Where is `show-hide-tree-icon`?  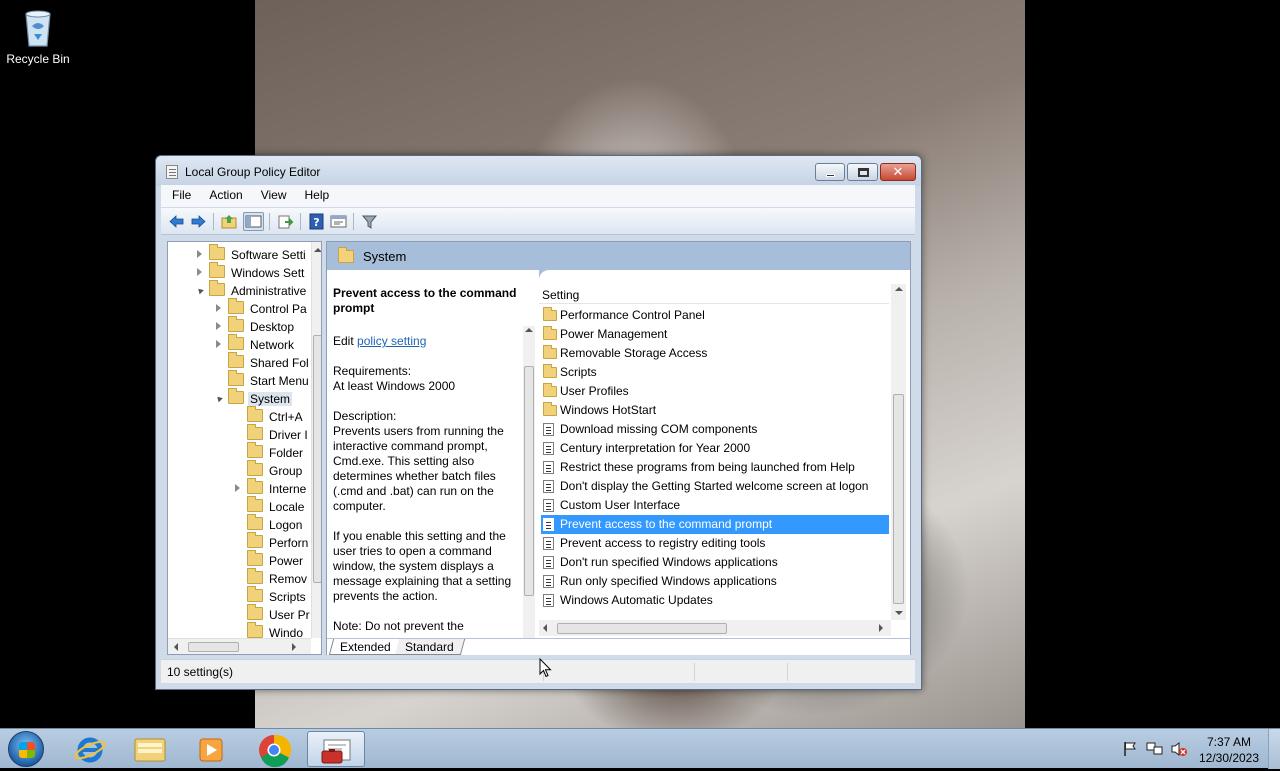 show-hide-tree-icon is located at coordinates (253, 221).